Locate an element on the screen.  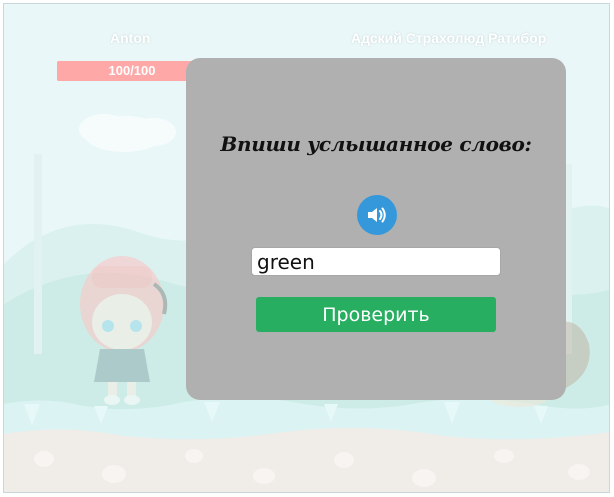
player-hp-bar: 100/100 is located at coordinates (132, 71).